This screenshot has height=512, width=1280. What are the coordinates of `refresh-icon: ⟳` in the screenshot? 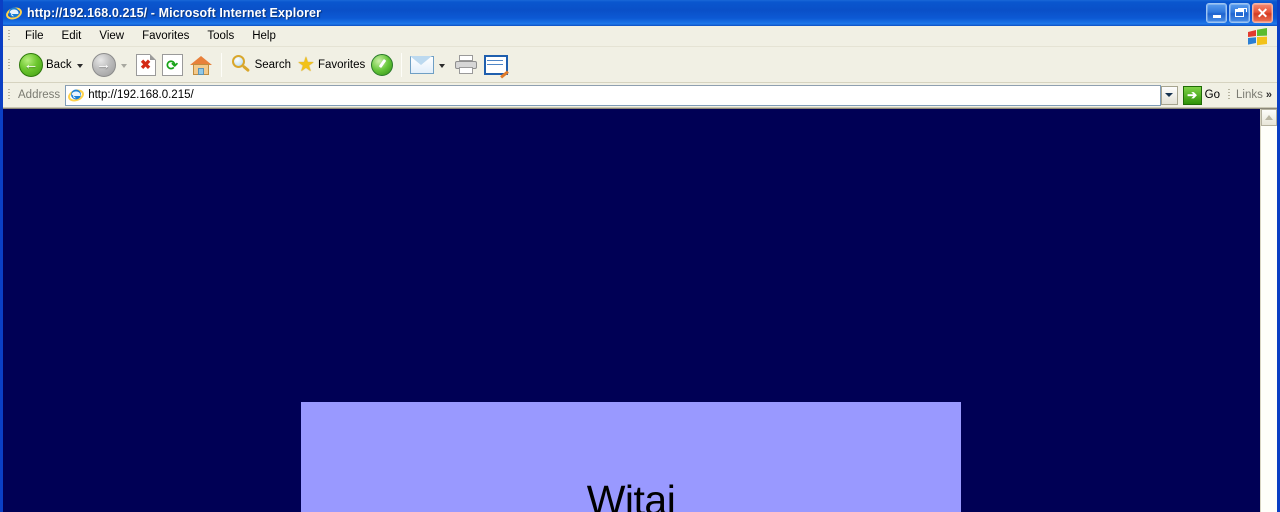 It's located at (172, 64).